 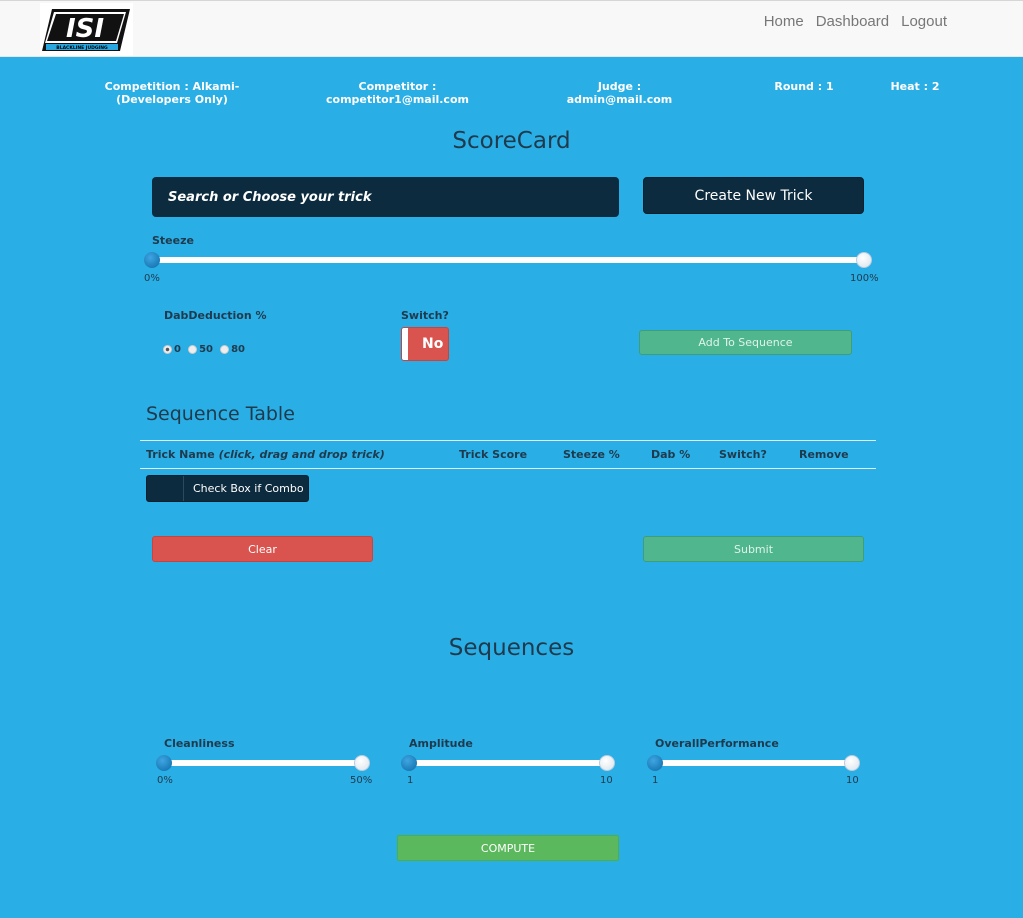 What do you see at coordinates (671, 454) in the screenshot?
I see `th-dab: Dab %` at bounding box center [671, 454].